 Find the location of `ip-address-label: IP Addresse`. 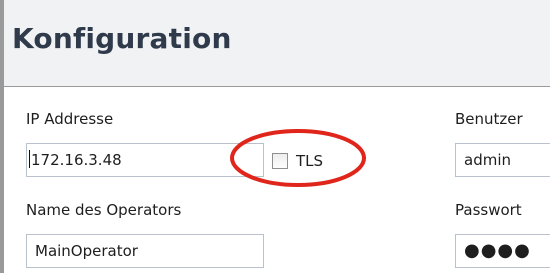

ip-address-label: IP Addresse is located at coordinates (70, 119).